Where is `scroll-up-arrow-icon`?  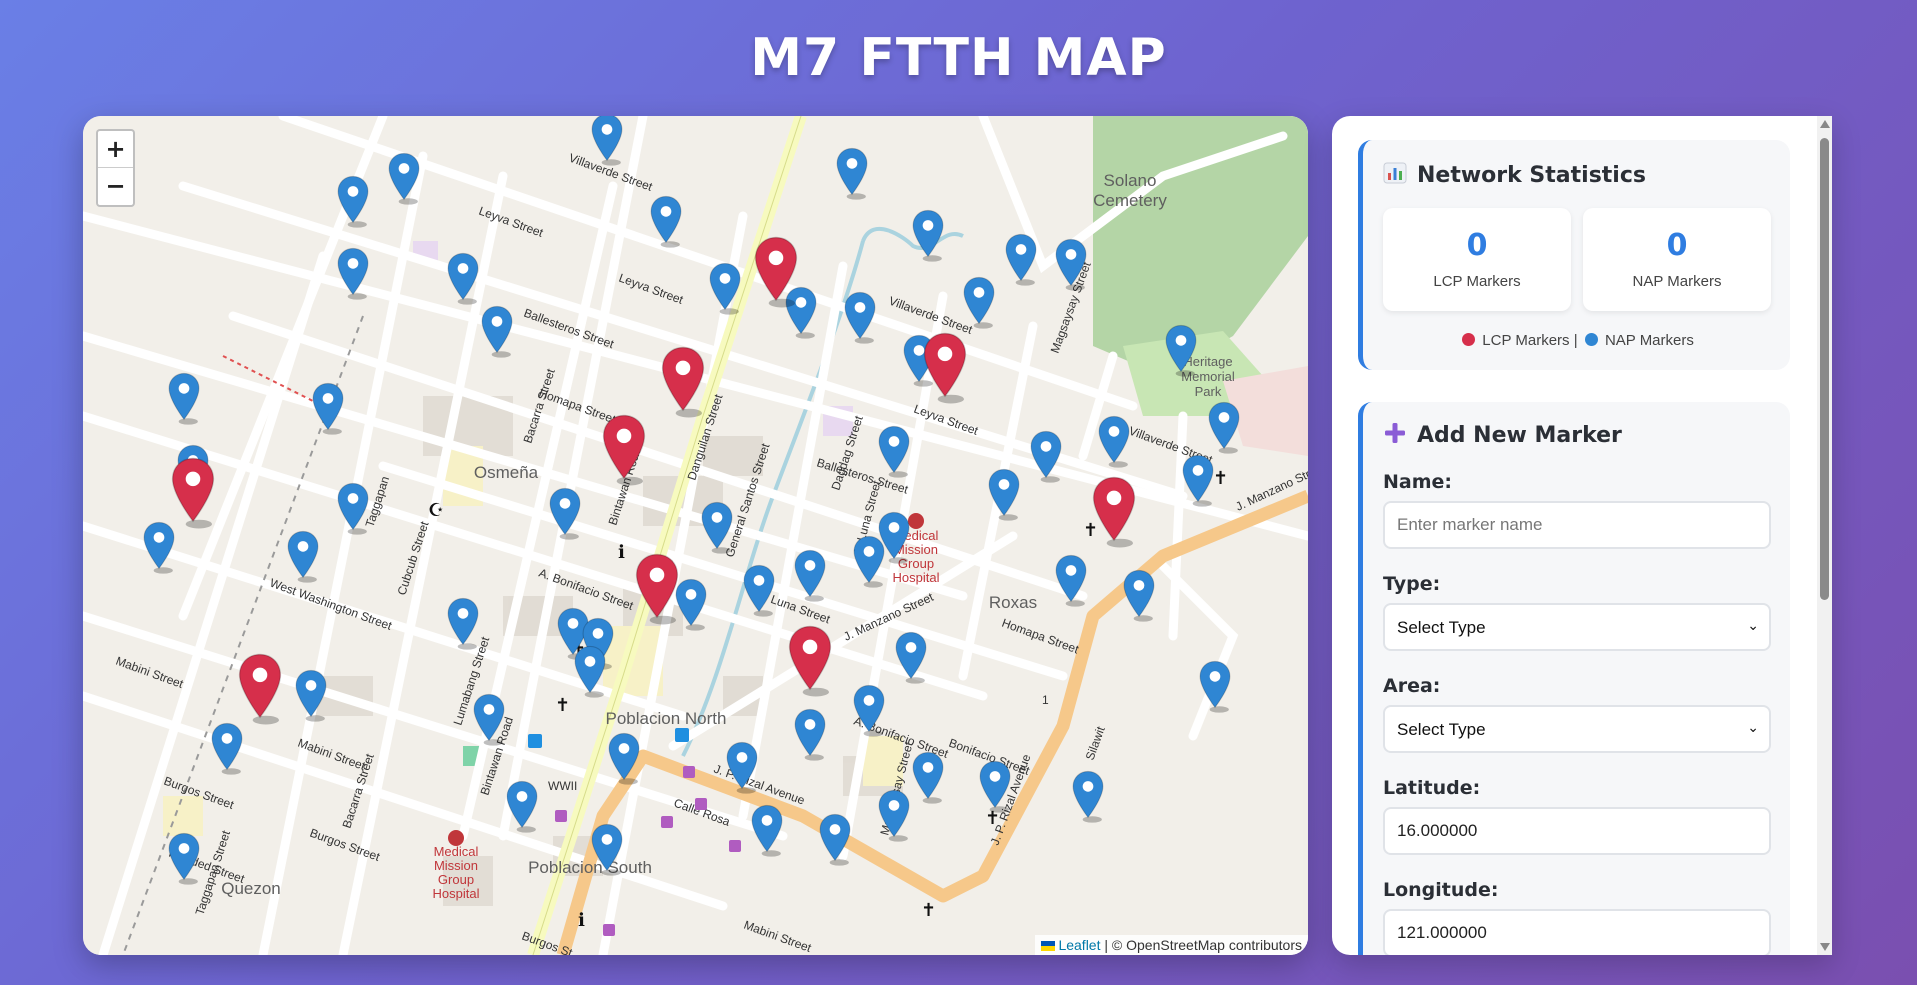 scroll-up-arrow-icon is located at coordinates (1825, 124).